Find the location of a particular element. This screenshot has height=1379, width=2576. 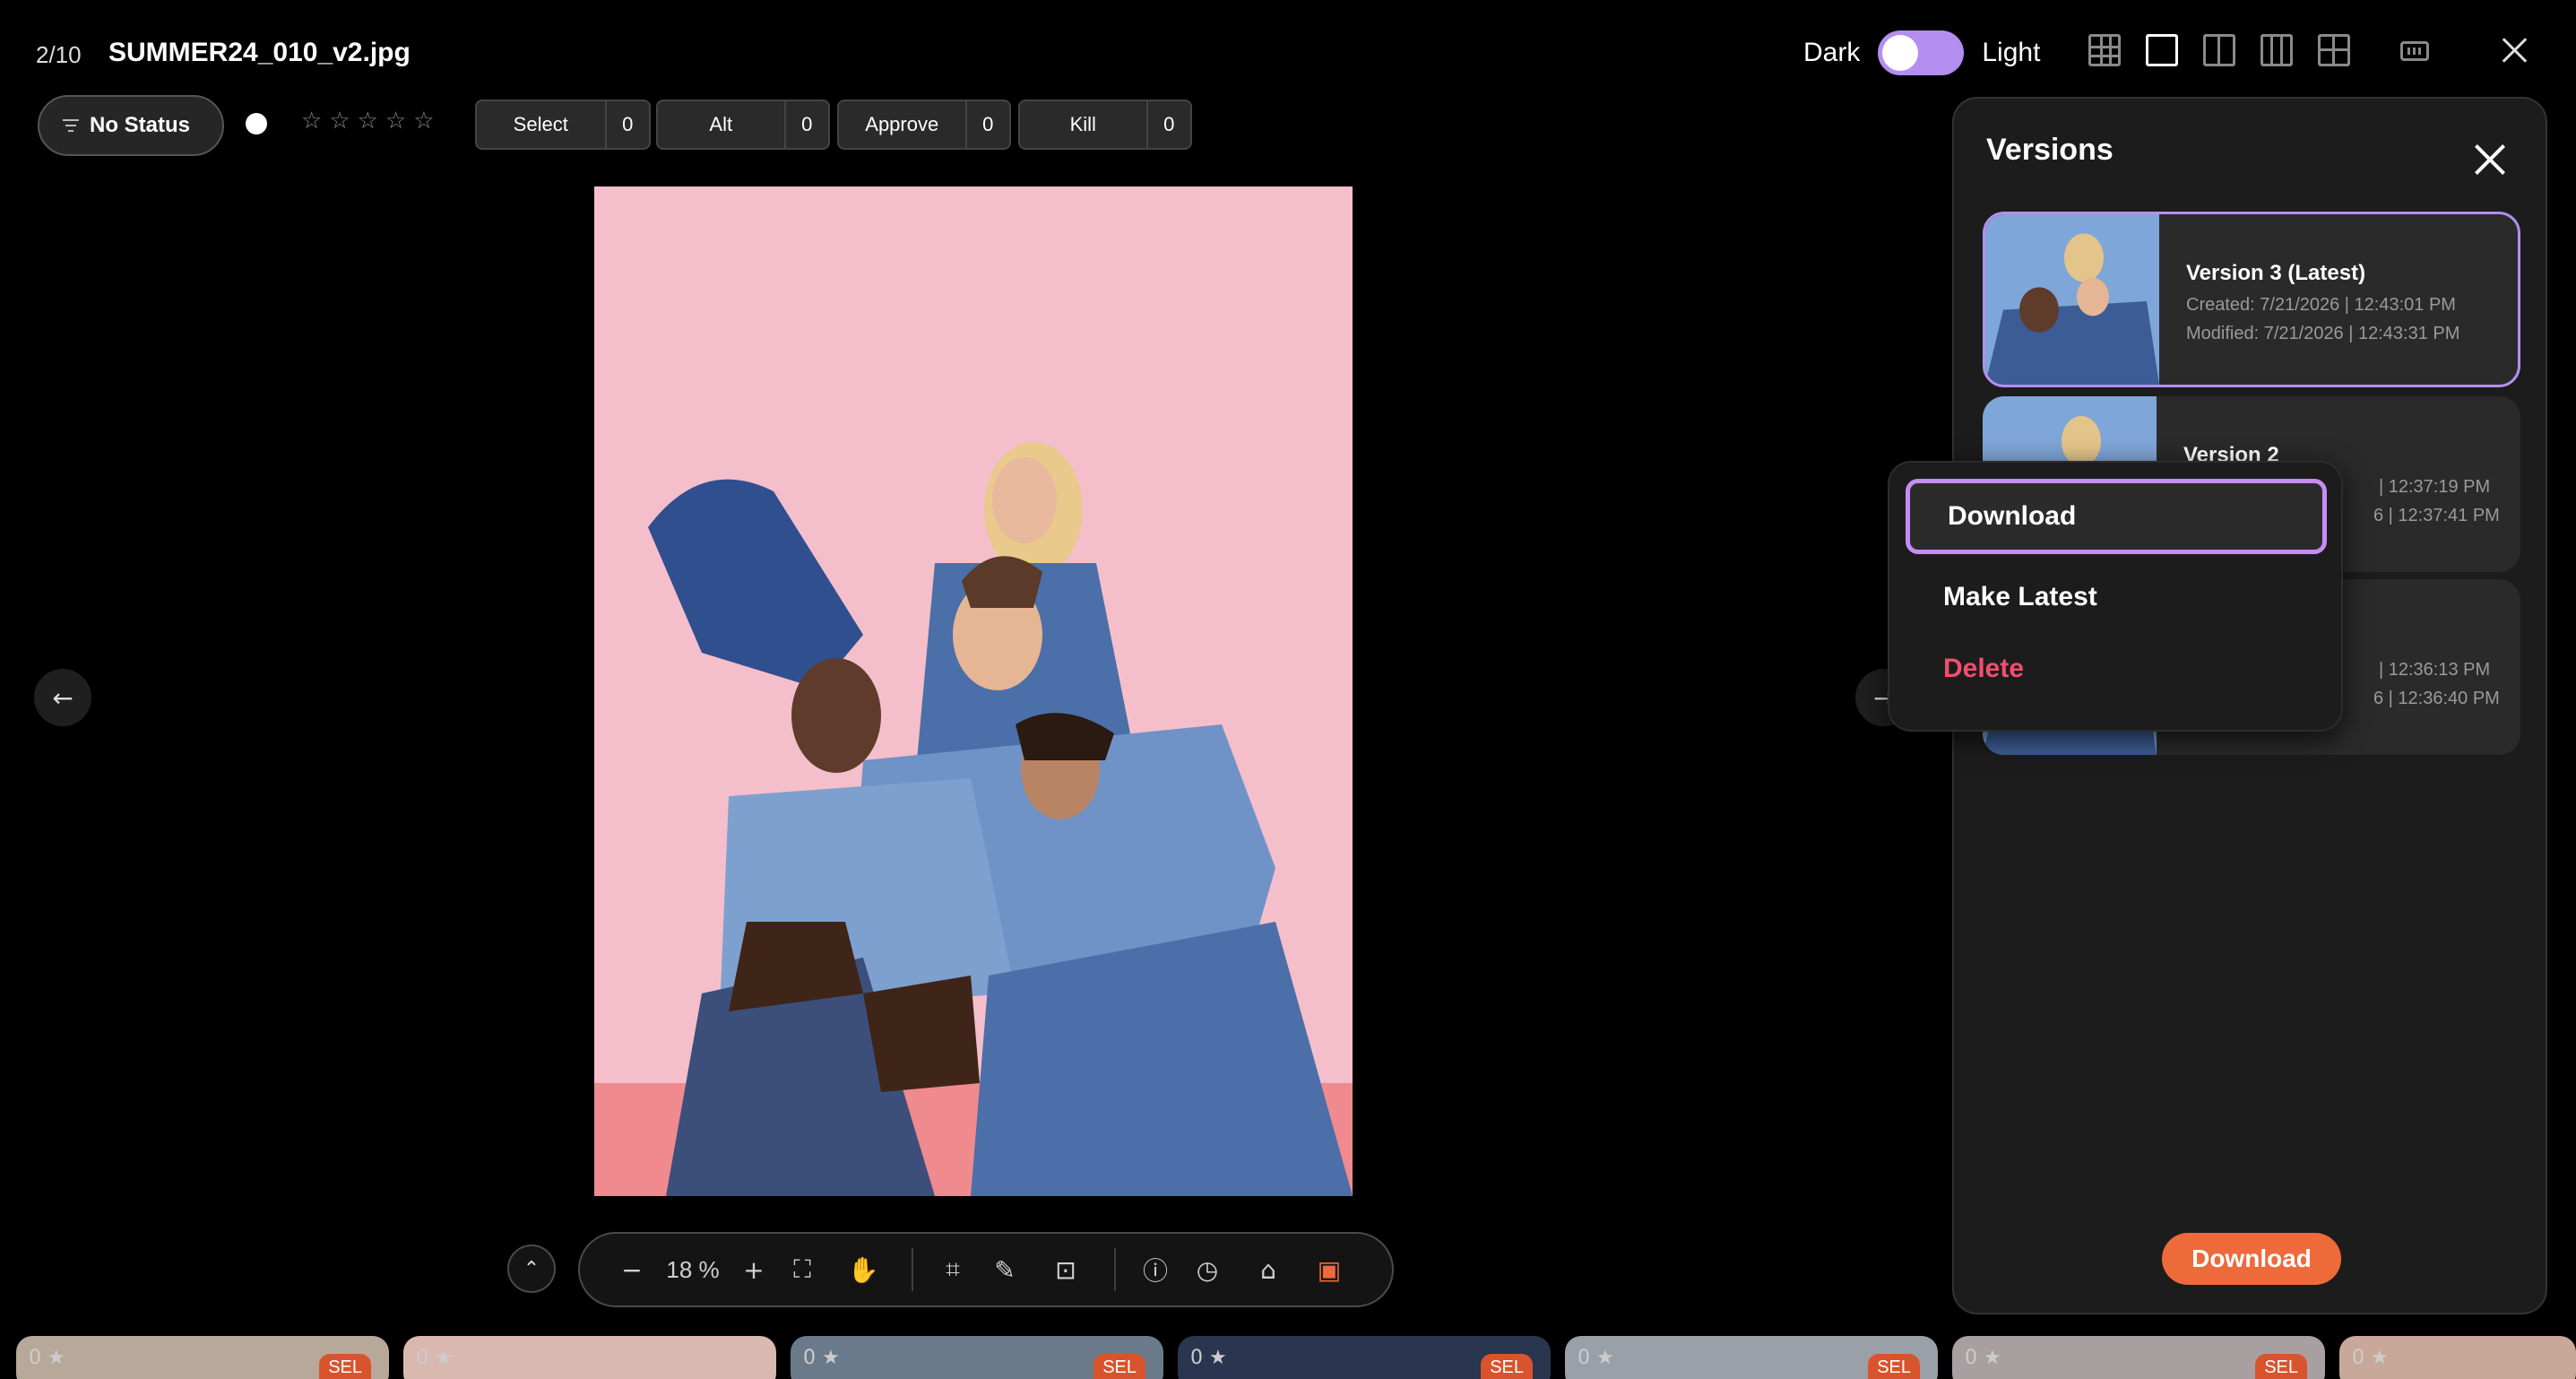

zoom-out-button: − is located at coordinates (632, 1270).